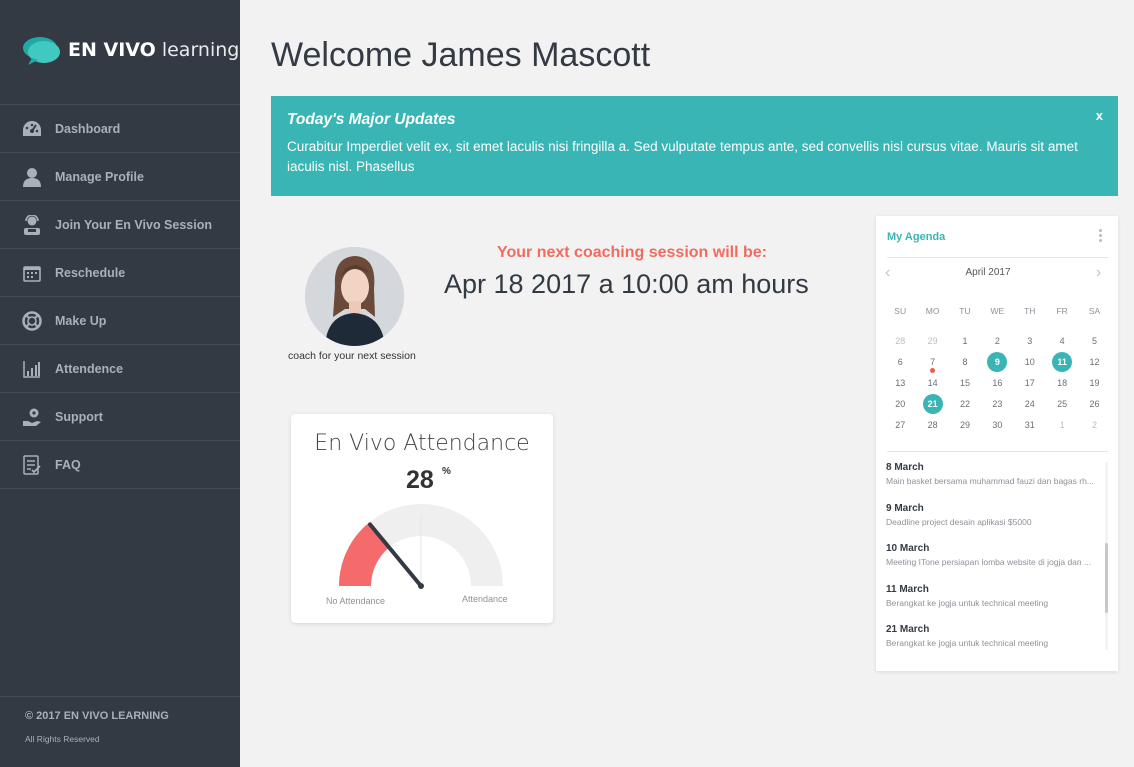 The width and height of the screenshot is (1134, 767). What do you see at coordinates (988, 272) in the screenshot?
I see `calendar-month: April 2017` at bounding box center [988, 272].